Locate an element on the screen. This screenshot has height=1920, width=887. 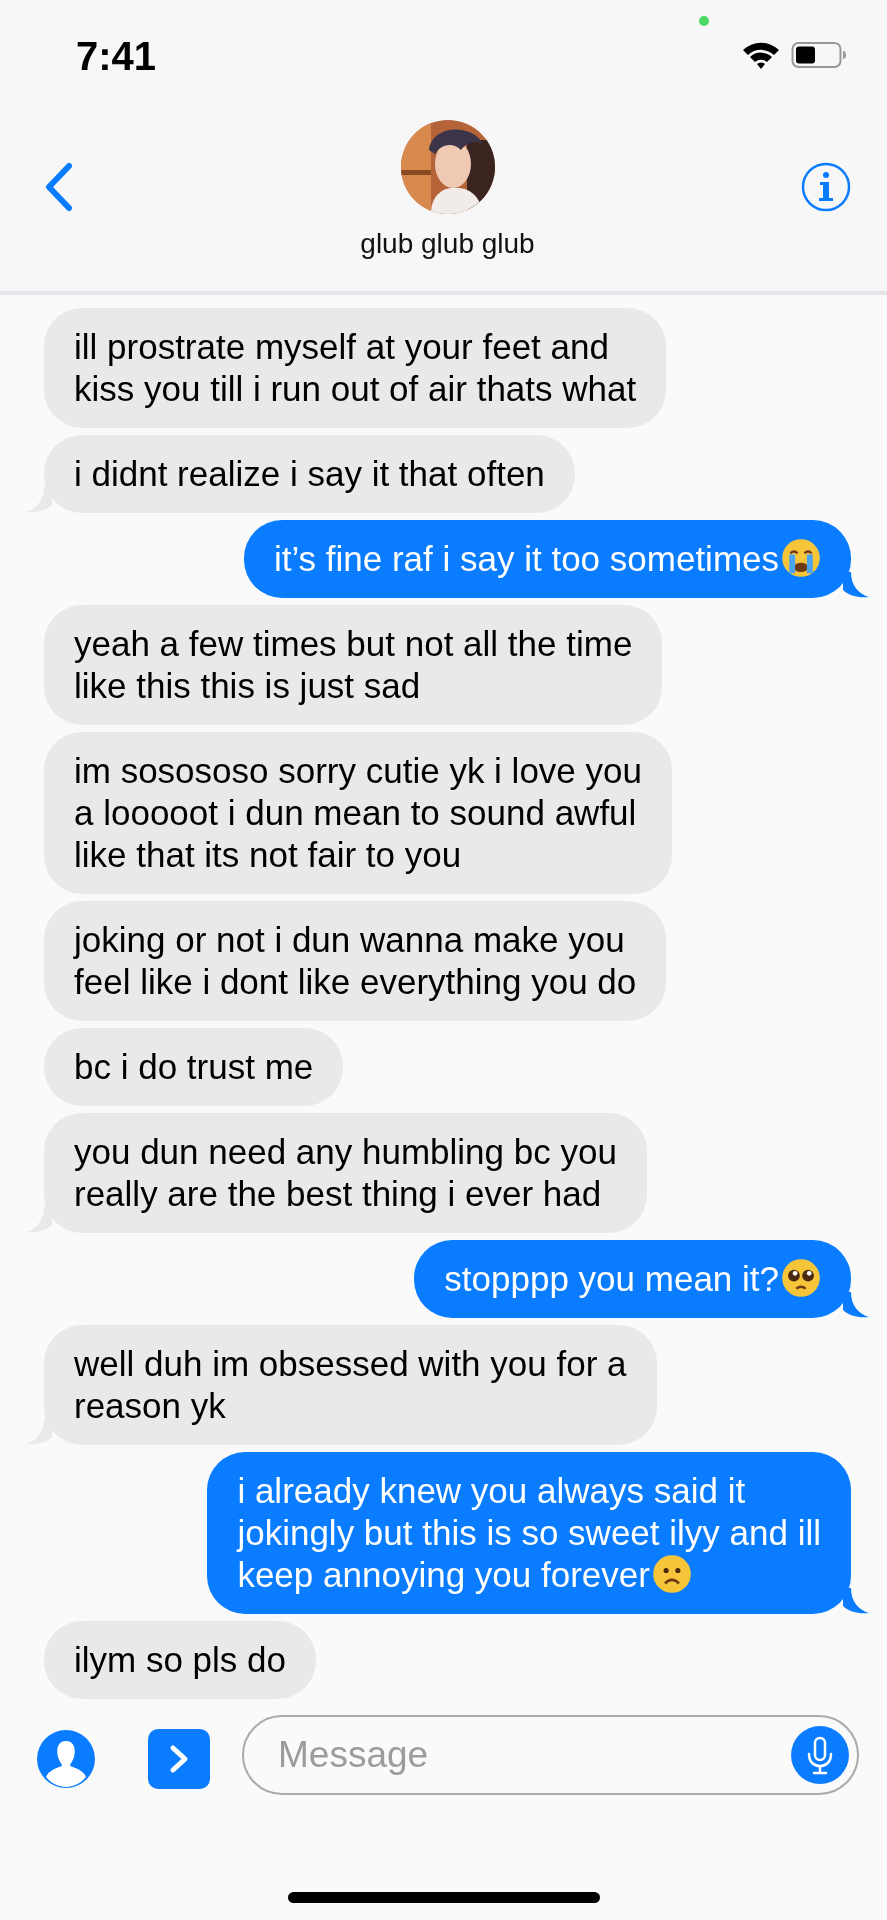
status-time: 7:41 is located at coordinates (116, 56).